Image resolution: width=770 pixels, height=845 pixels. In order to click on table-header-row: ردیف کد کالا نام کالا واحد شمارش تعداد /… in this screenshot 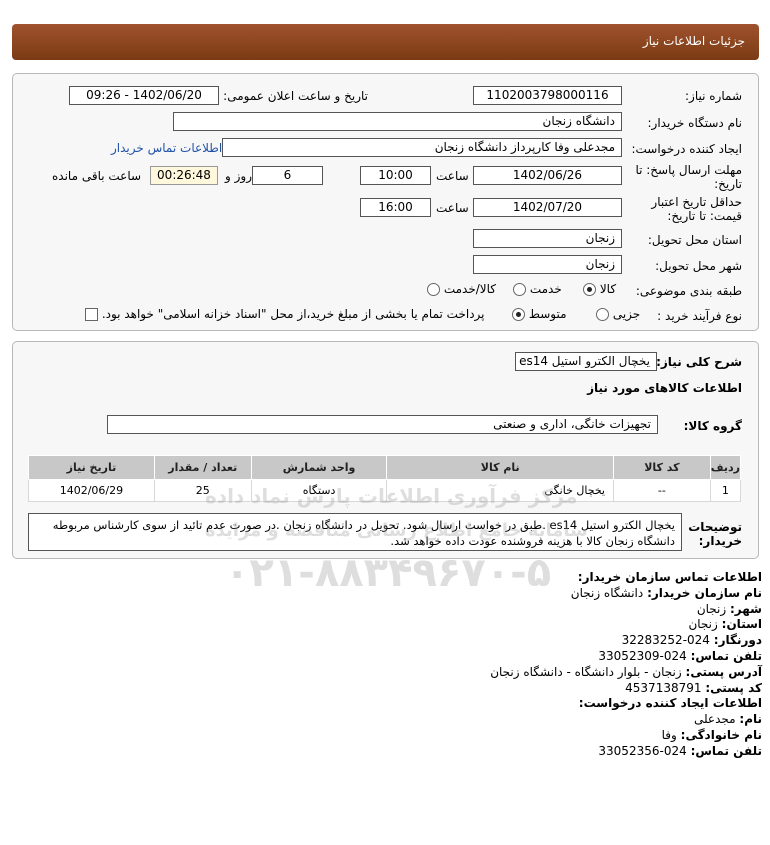, I will do `click(385, 467)`.